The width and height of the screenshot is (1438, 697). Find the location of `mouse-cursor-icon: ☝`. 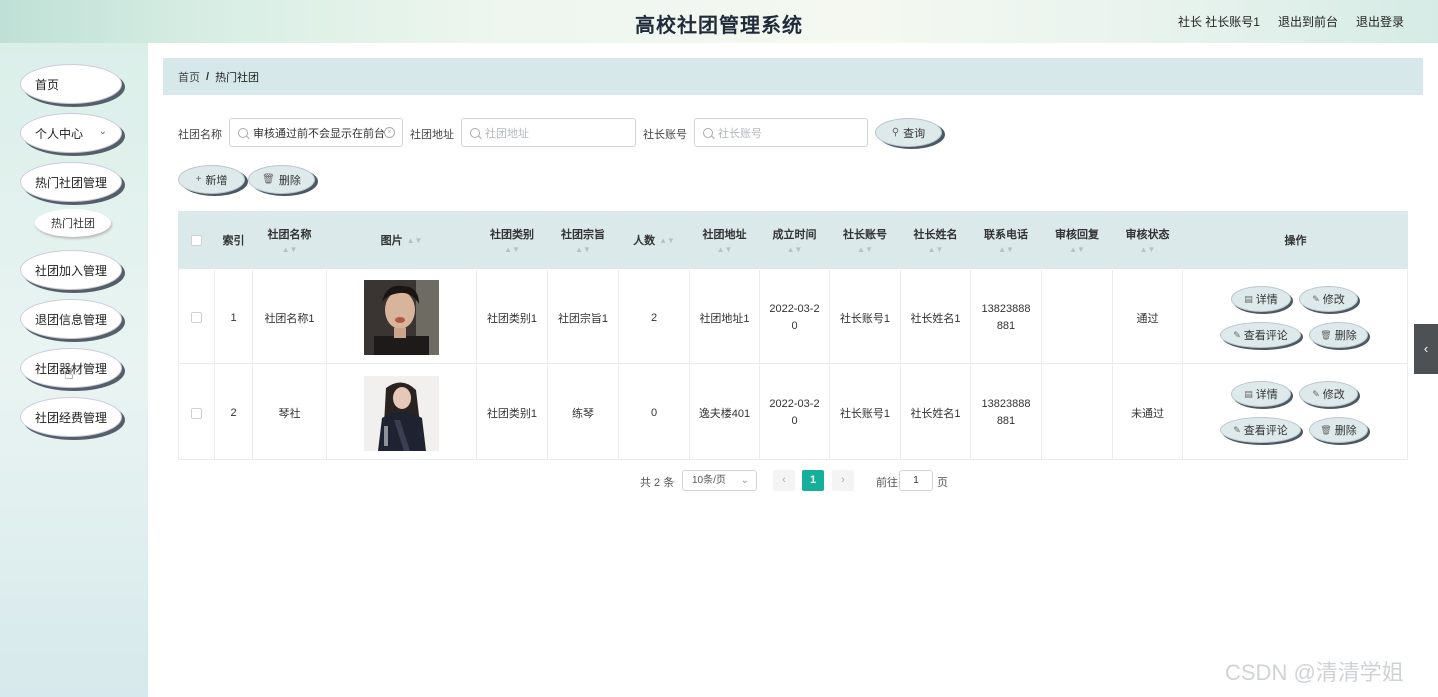

mouse-cursor-icon: ☝ is located at coordinates (69, 374).